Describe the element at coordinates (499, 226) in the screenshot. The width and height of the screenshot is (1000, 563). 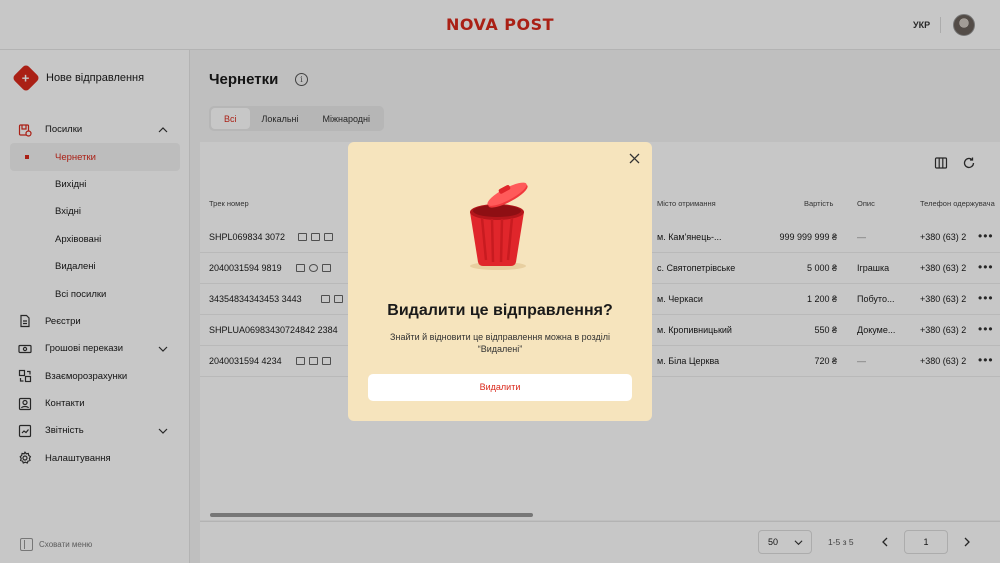
I see `trash-bin-illustration` at that location.